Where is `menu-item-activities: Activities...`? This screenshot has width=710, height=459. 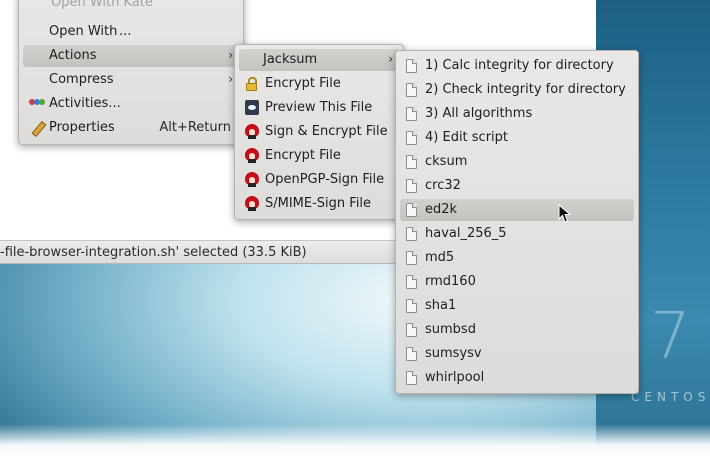 menu-item-activities: Activities... is located at coordinates (131, 104).